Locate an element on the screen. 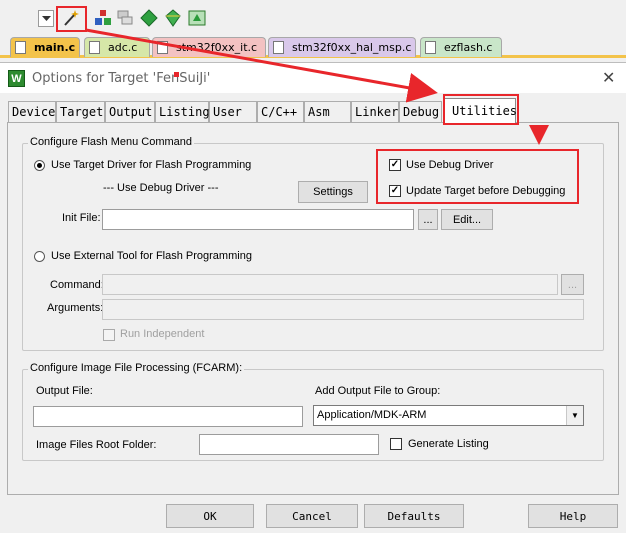 The width and height of the screenshot is (626, 533). editor-tab-ezflash-c: ezflash.c is located at coordinates (461, 47).